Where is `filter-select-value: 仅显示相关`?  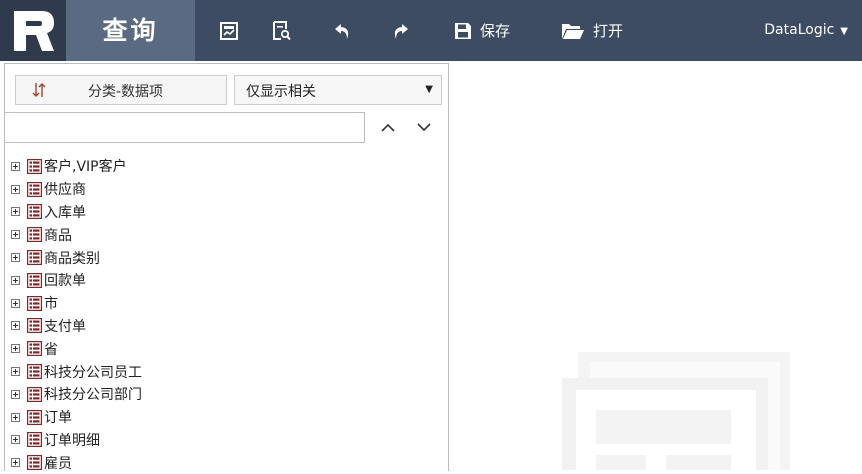
filter-select-value: 仅显示相关 is located at coordinates (281, 92).